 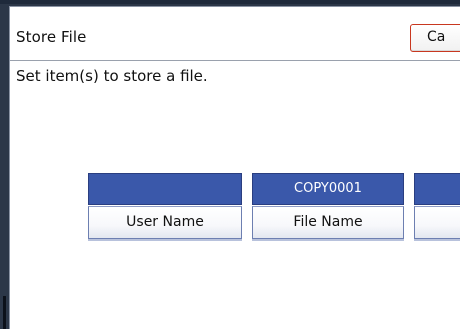 I want to click on cancel-button: Ca, so click(x=435, y=38).